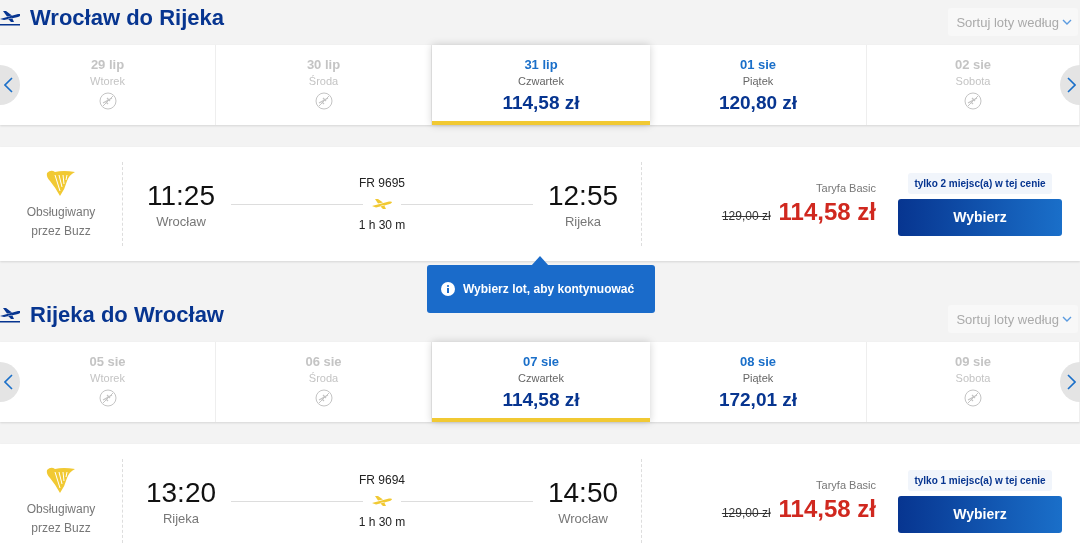 The height and width of the screenshot is (546, 1080). Describe the element at coordinates (541, 382) in the screenshot. I see `date-tab: 07 sie Czwartek 114,58 zł` at that location.